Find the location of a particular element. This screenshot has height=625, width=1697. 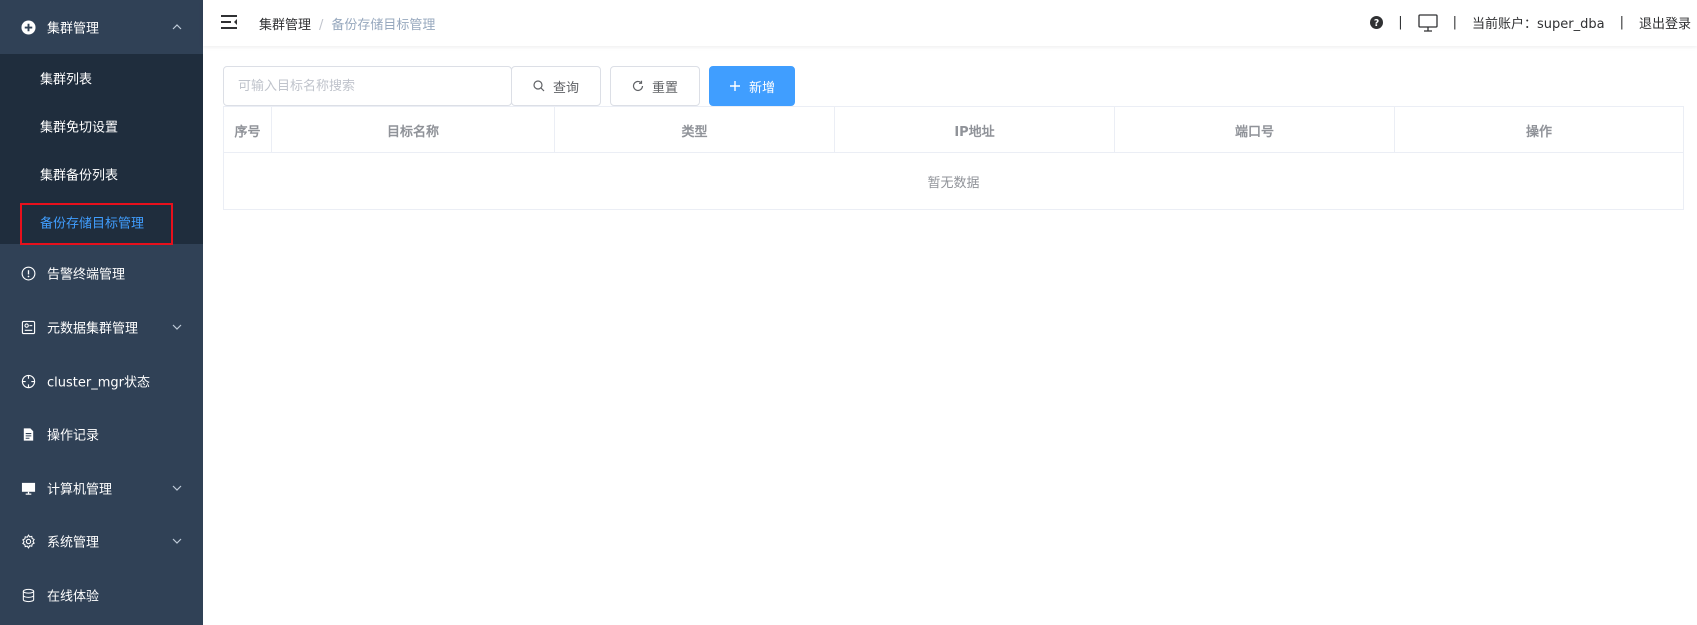

query-button: 查询 is located at coordinates (556, 86).